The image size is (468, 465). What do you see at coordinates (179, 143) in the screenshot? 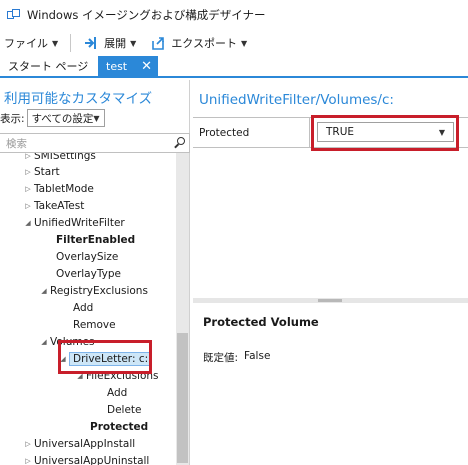
I see `search-icon` at bounding box center [179, 143].